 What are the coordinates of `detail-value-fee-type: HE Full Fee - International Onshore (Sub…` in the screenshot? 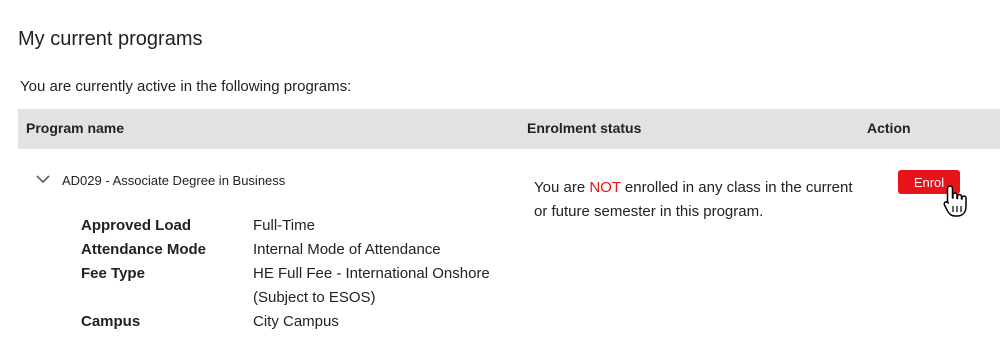 It's located at (371, 285).